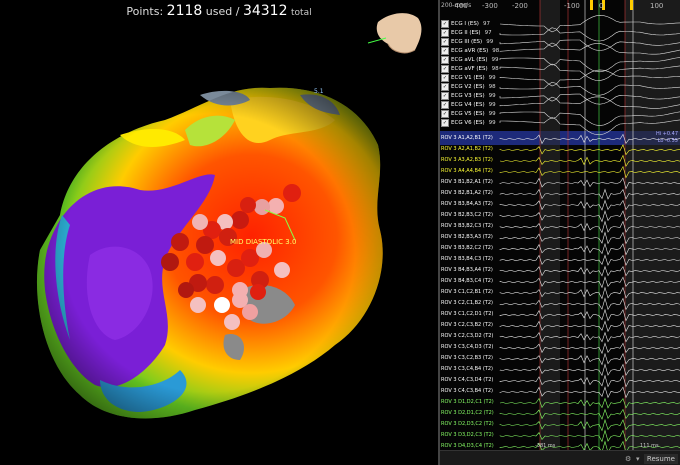 The image size is (680, 465). What do you see at coordinates (467, 424) in the screenshot?
I see `channel-label: ROV 3 D2,D3,C2 (T2)` at bounding box center [467, 424].